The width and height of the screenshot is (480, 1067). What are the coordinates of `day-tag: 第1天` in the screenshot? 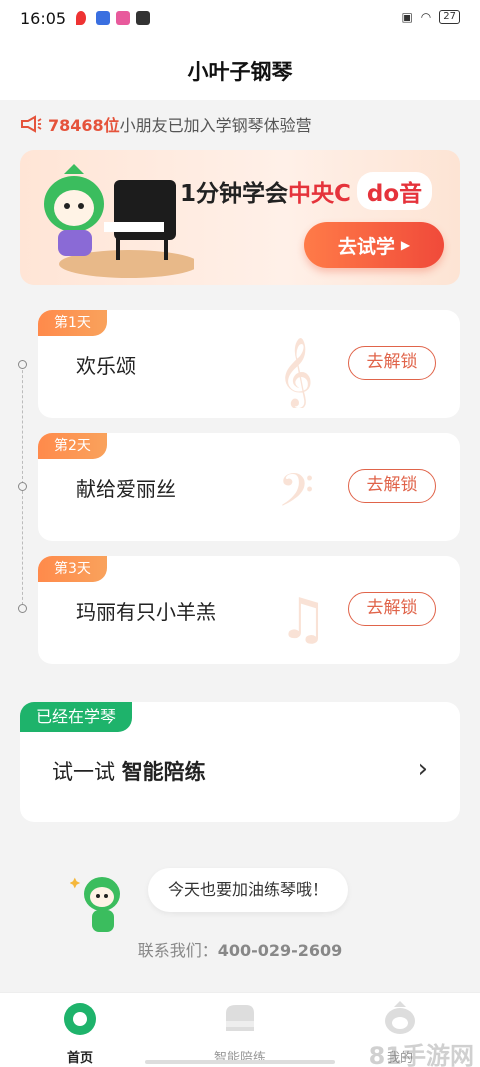 It's located at (72, 323).